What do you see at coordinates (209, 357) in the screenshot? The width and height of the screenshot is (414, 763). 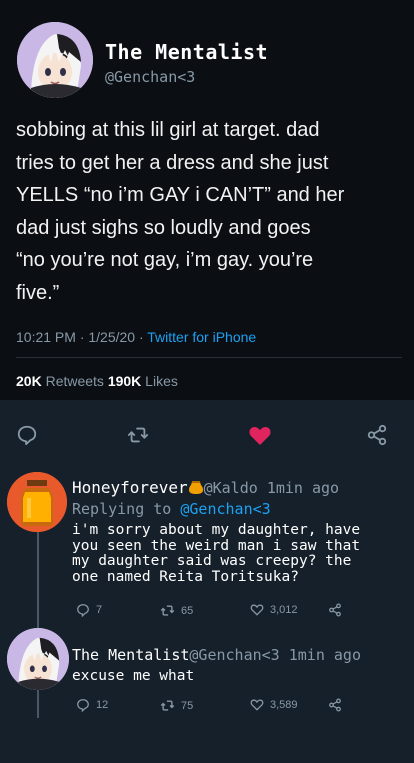 I see `divider` at bounding box center [209, 357].